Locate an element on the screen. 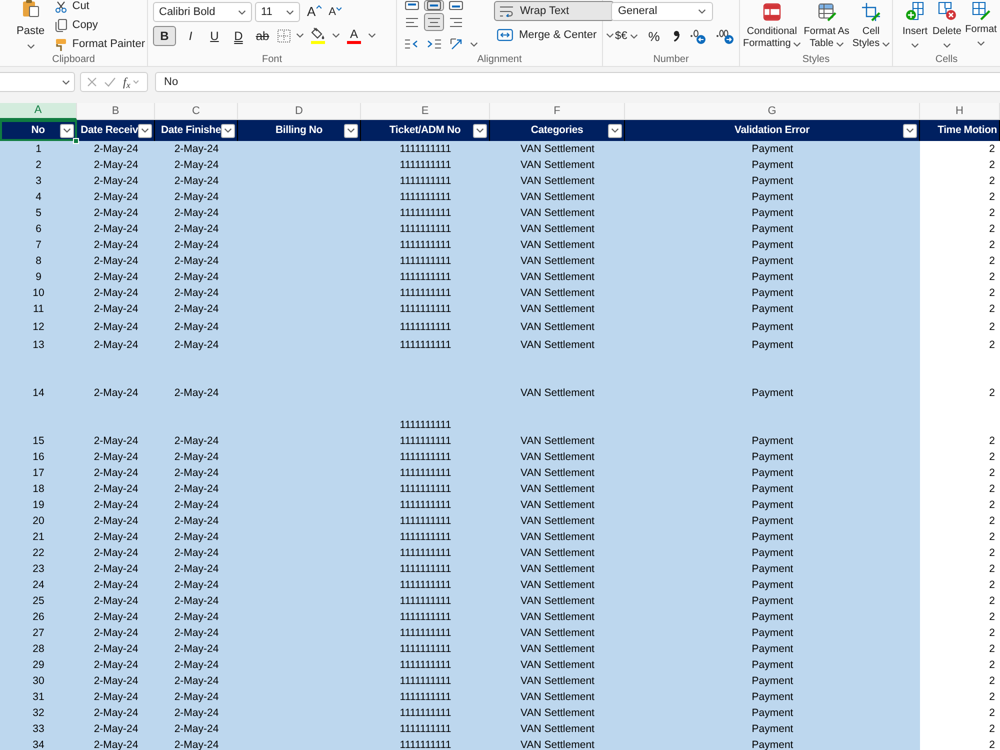 This screenshot has height=750, width=1000. header-cell: Validation Error is located at coordinates (772, 130).